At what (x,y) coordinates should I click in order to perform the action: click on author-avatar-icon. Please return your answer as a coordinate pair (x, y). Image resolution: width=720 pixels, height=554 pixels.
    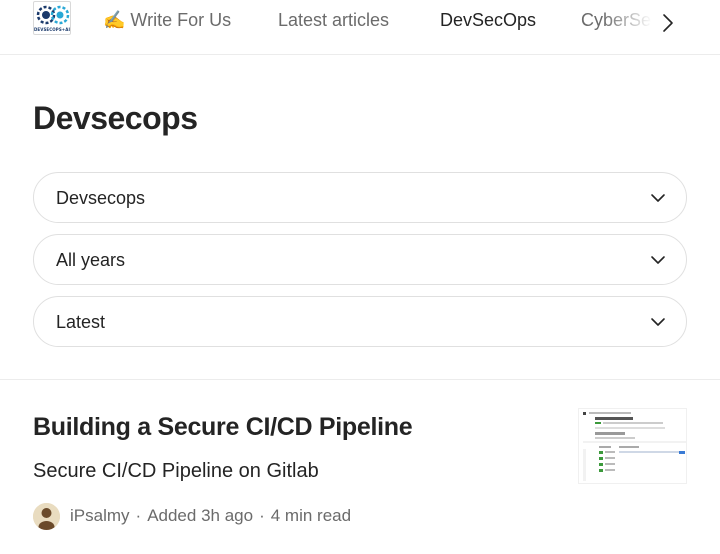
    Looking at the image, I should click on (46, 516).